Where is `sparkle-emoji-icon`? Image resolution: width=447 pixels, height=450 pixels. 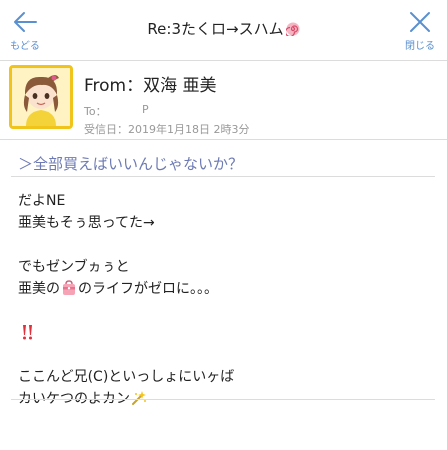
sparkle-emoji-icon is located at coordinates (139, 401).